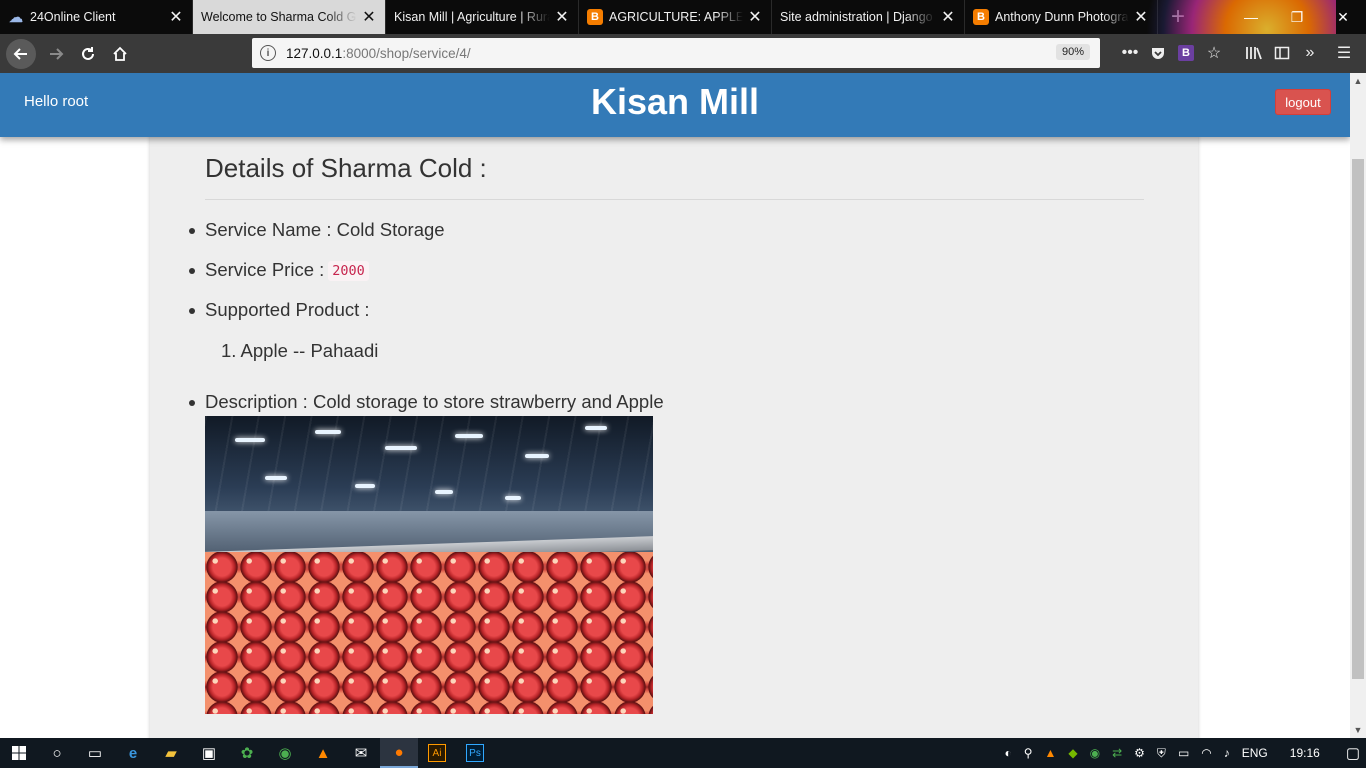  What do you see at coordinates (1255, 753) in the screenshot?
I see `language-indicator: ENG` at bounding box center [1255, 753].